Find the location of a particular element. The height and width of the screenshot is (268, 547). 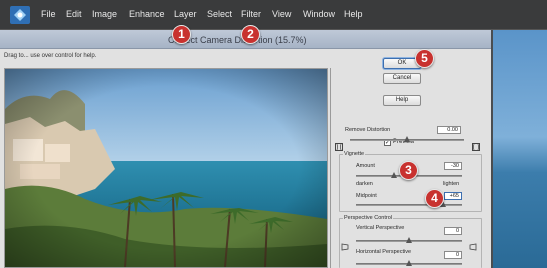

vertical-perspective-thumb is located at coordinates (409, 240).